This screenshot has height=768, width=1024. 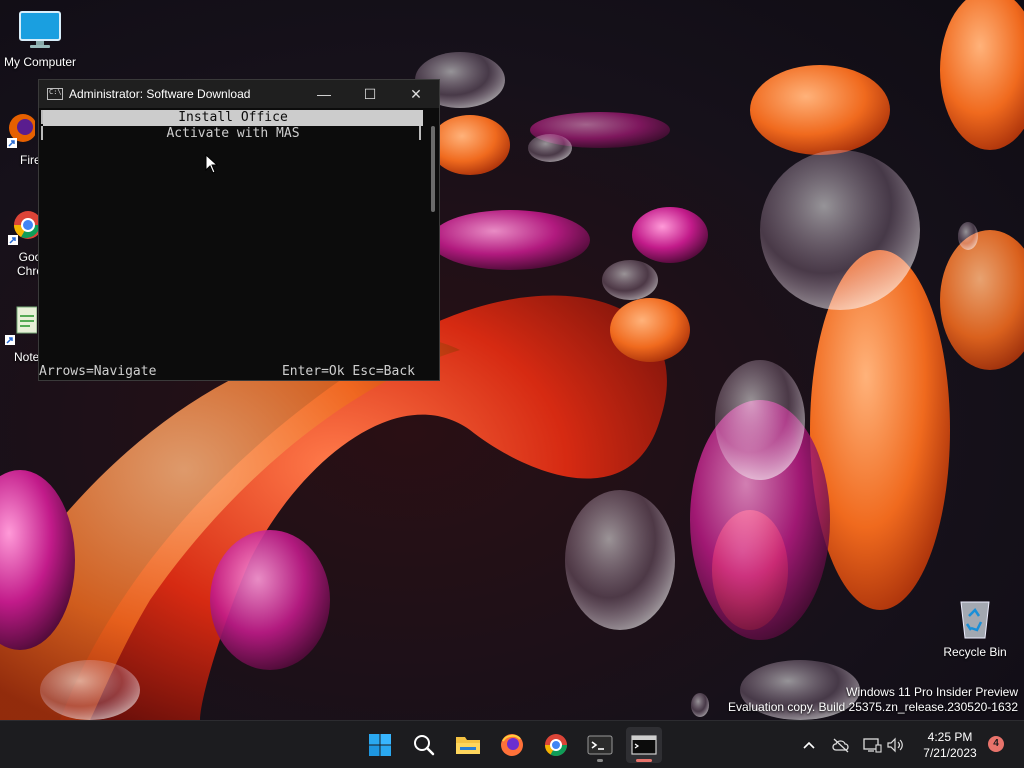 What do you see at coordinates (644, 760) in the screenshot?
I see `active-indicator` at bounding box center [644, 760].